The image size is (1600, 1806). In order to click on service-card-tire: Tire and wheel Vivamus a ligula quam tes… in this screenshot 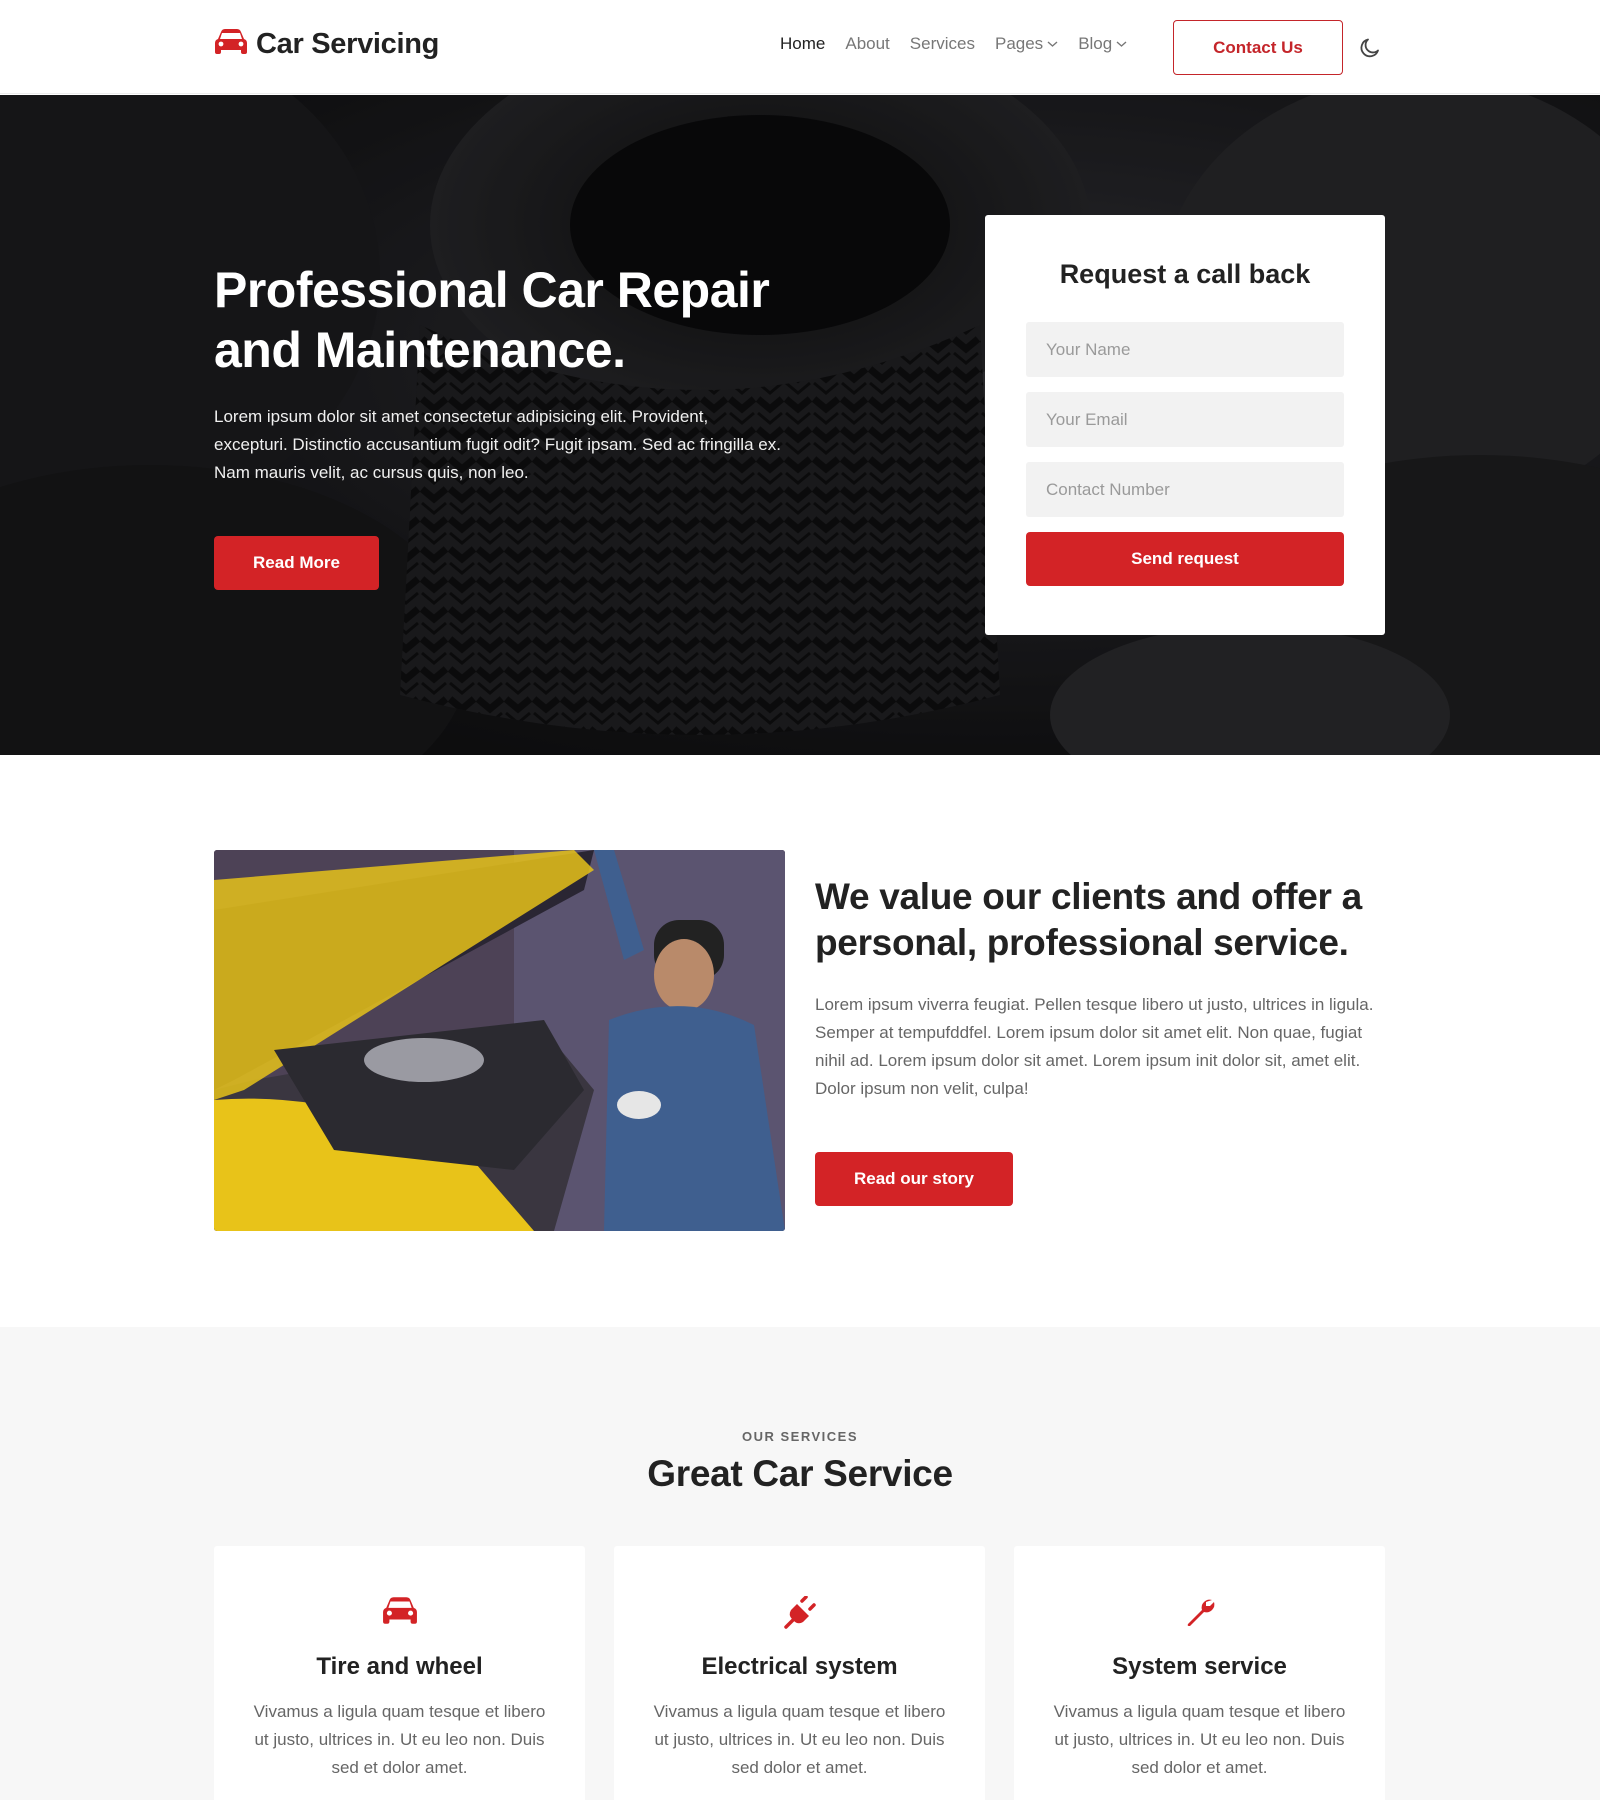, I will do `click(399, 1676)`.